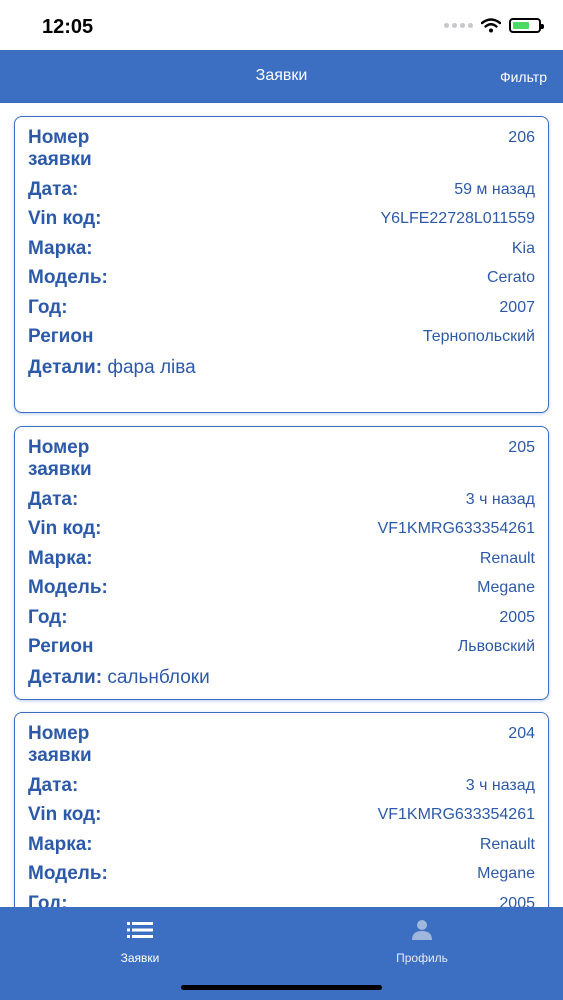 The height and width of the screenshot is (1000, 563). Describe the element at coordinates (281, 987) in the screenshot. I see `home-indicator` at that location.